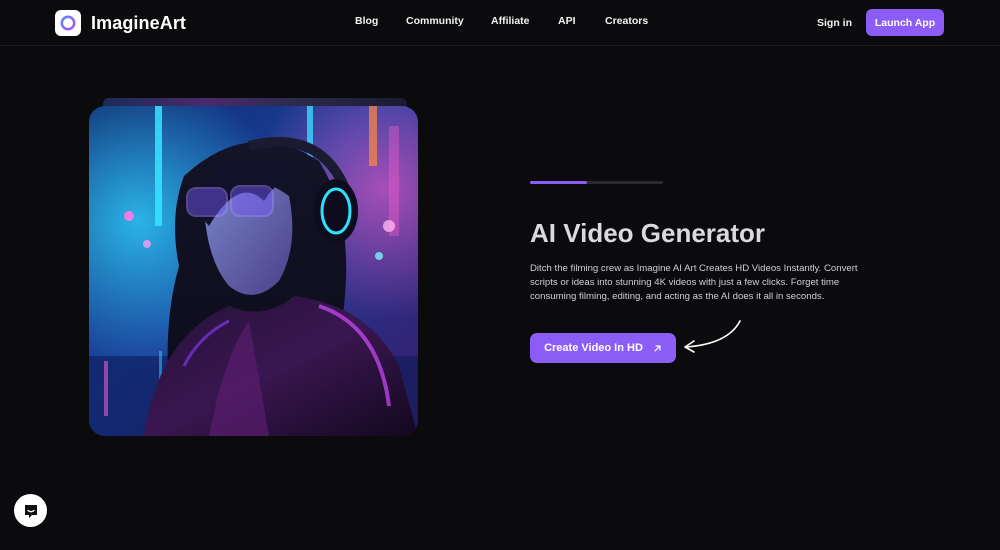  I want to click on nav-link-creators: Creators, so click(626, 21).